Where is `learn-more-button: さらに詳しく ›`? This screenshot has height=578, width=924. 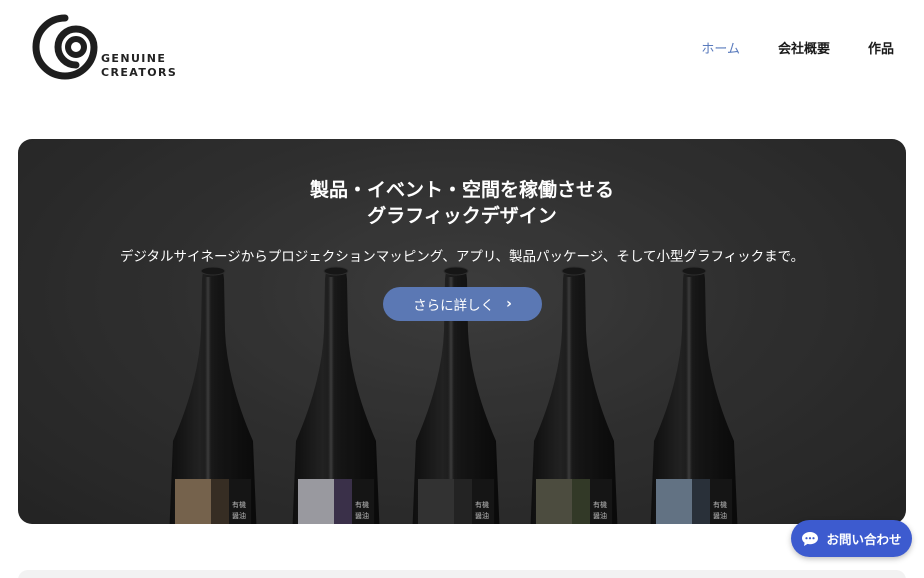
learn-more-button: さらに詳しく › is located at coordinates (462, 304).